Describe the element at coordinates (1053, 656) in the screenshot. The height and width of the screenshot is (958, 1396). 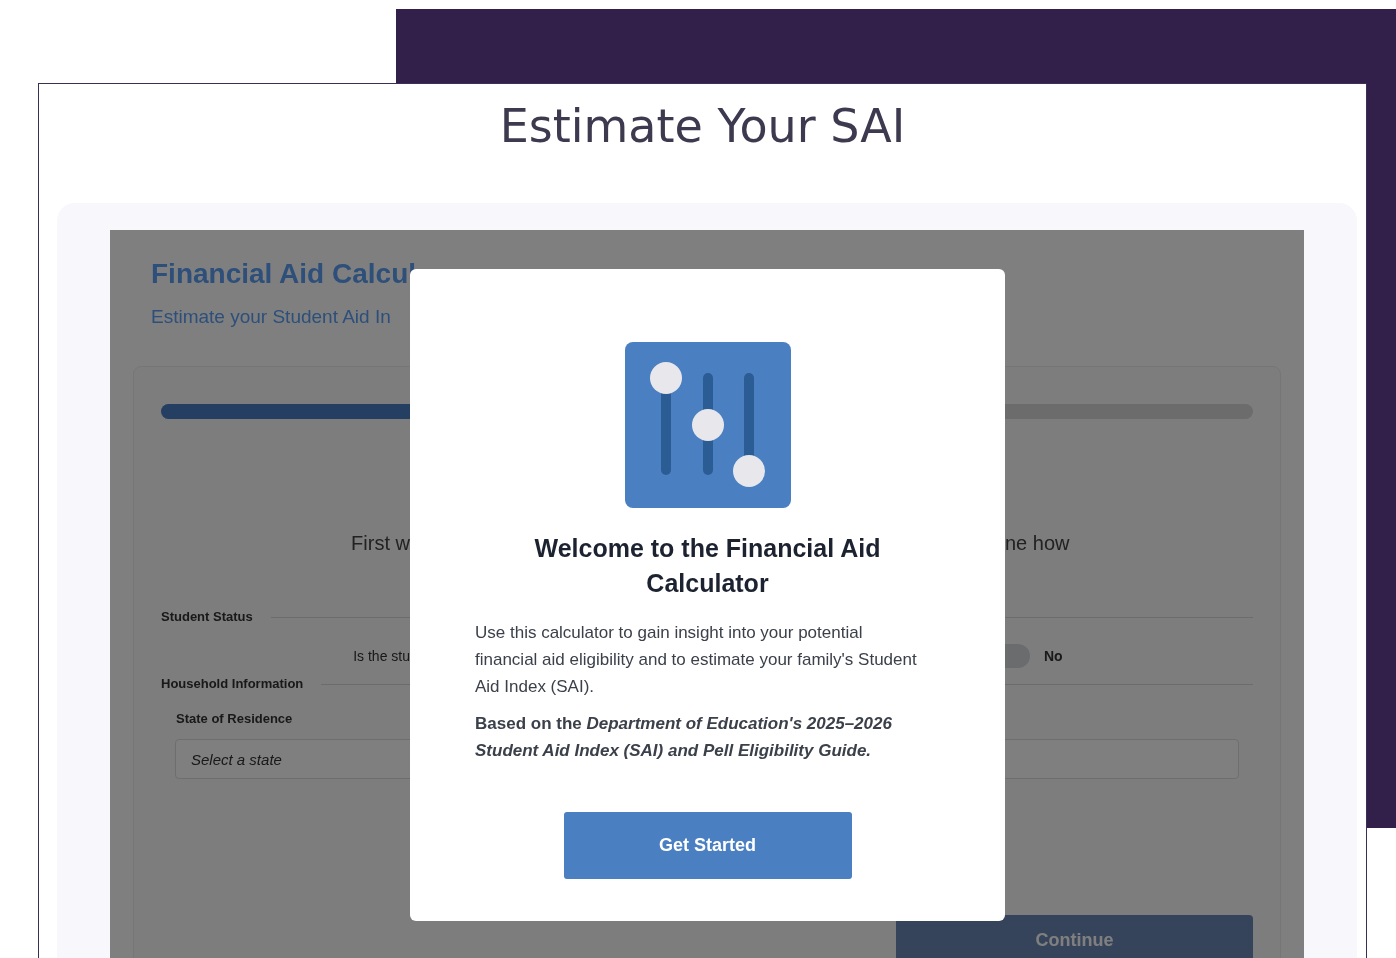
I see `option-label: No` at that location.